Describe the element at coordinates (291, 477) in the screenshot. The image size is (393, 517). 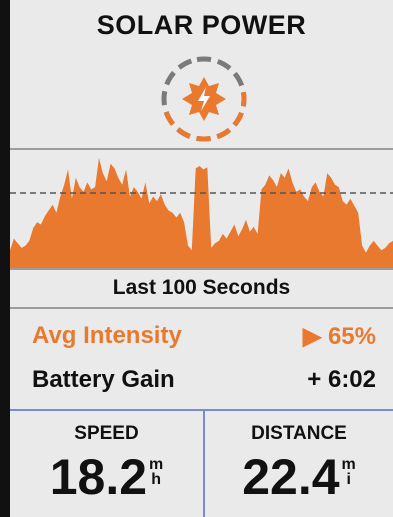
I see `distance-value: 22.4` at that location.